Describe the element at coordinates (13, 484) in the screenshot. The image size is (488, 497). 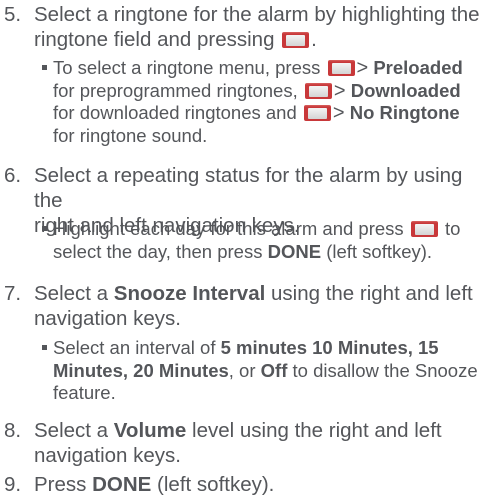
I see `step-number: 9.` at that location.